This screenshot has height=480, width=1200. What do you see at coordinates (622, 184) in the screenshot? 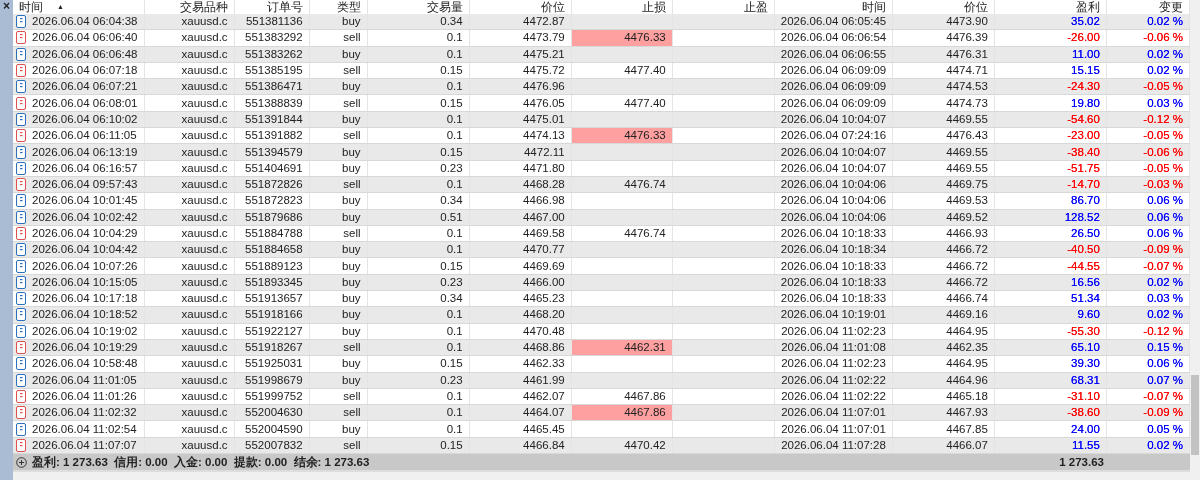
I see `stop-loss-cell: 4476.74` at bounding box center [622, 184].